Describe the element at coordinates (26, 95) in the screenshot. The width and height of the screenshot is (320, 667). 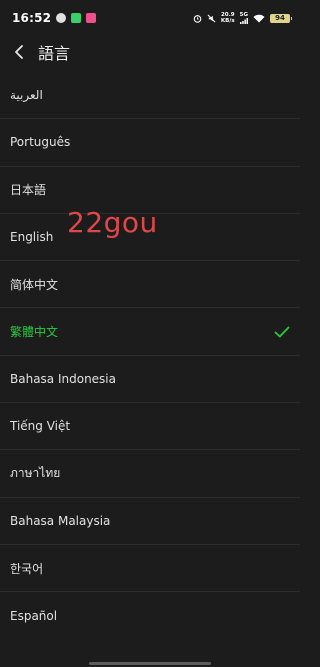
I see `language-label: العربية` at that location.